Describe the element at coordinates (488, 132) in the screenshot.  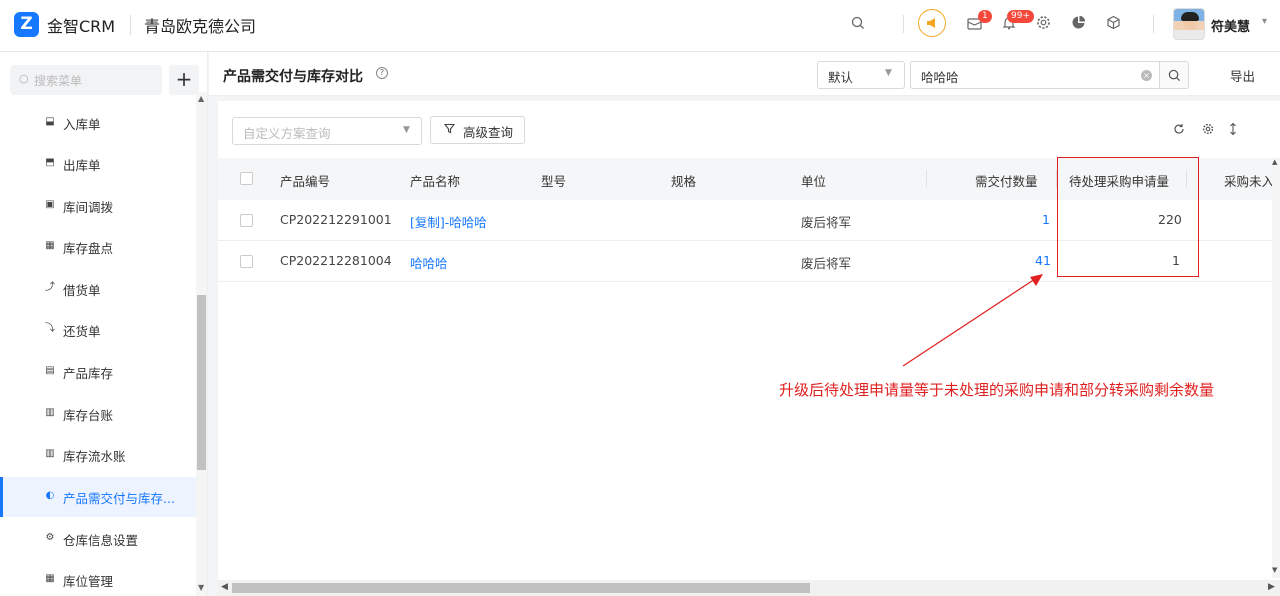
I see `advanced-query-label: 高级查询` at that location.